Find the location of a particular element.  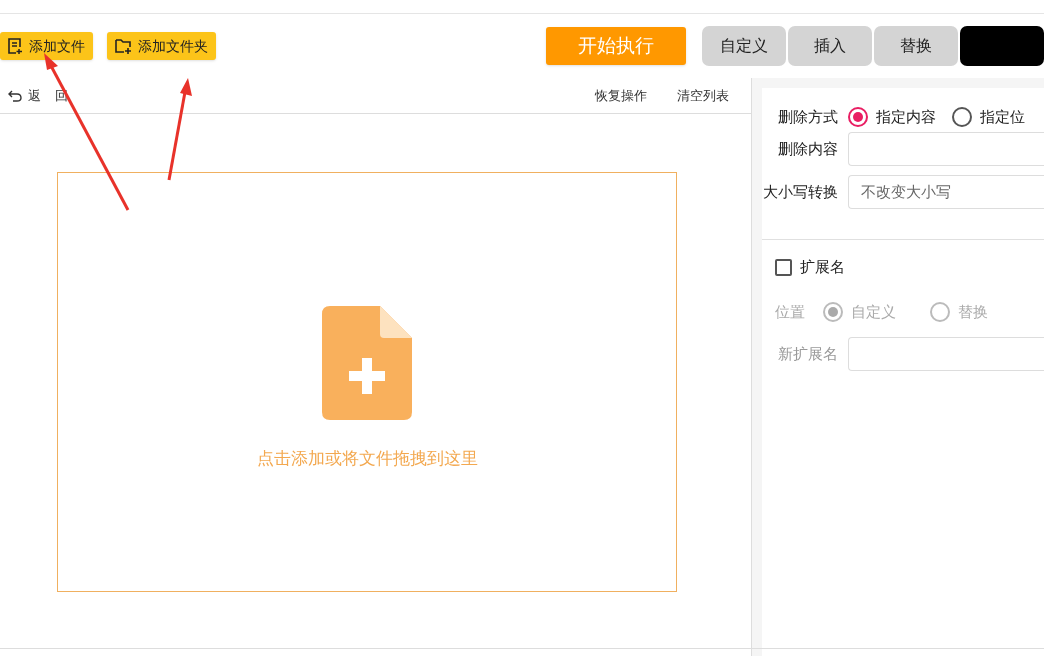

tab: 自定义 is located at coordinates (744, 46).